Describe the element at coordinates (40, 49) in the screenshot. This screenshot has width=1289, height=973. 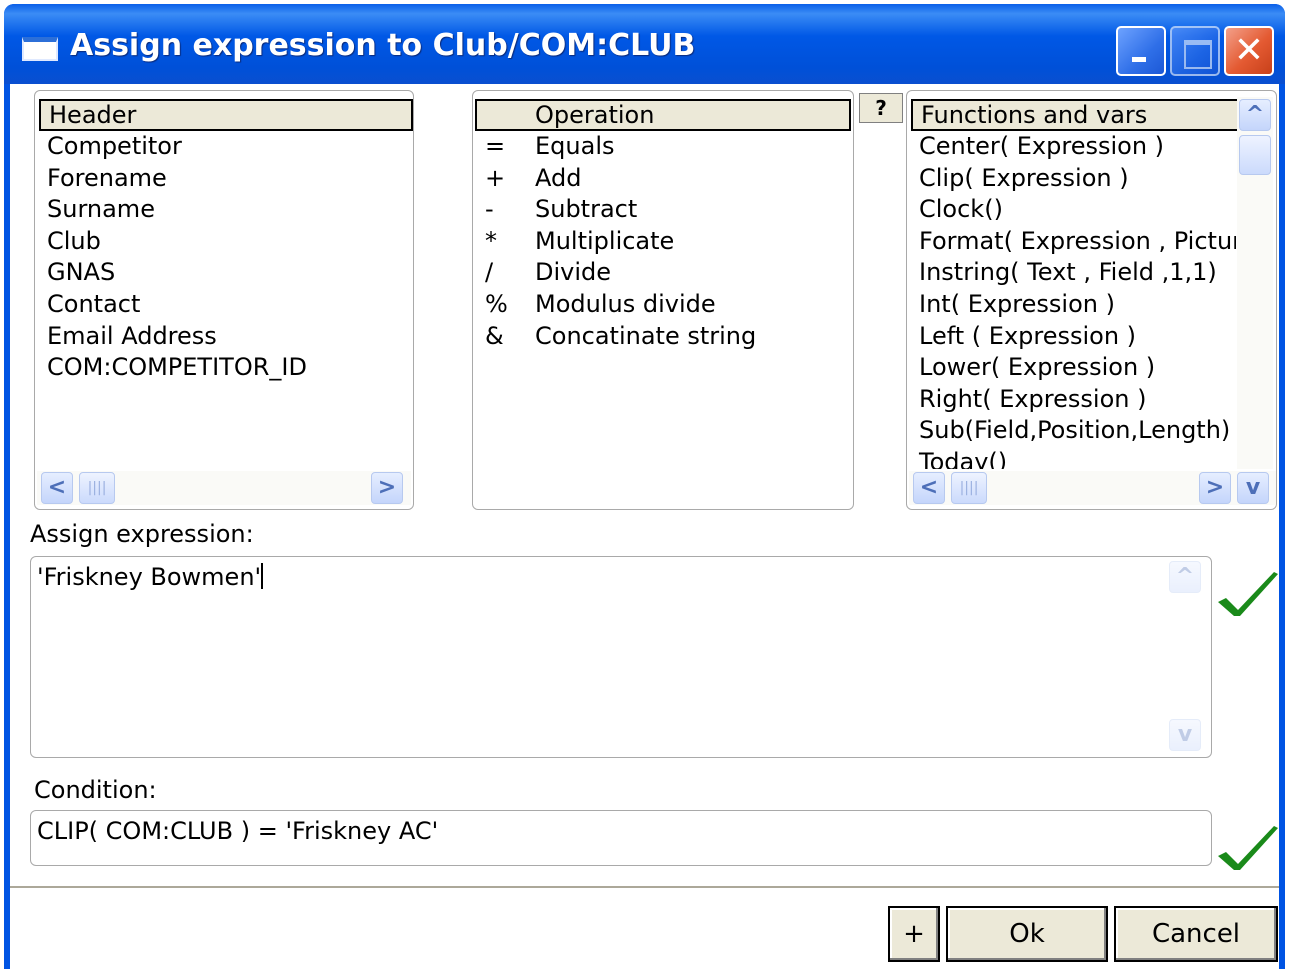
I see `window-icon` at that location.